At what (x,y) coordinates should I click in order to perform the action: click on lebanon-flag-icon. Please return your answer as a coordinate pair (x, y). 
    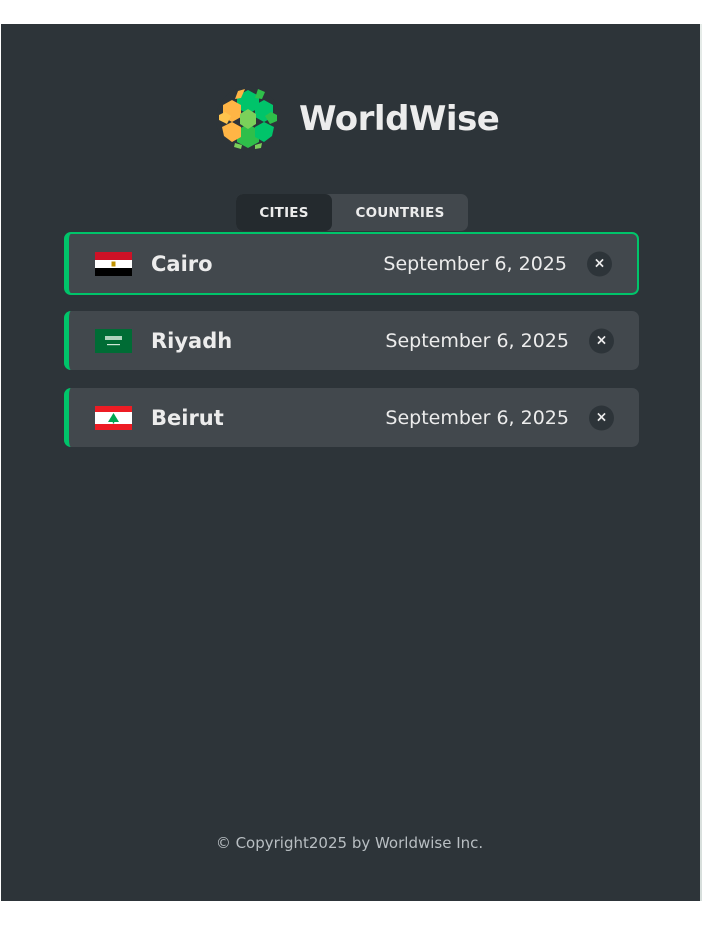
    Looking at the image, I should click on (113, 417).